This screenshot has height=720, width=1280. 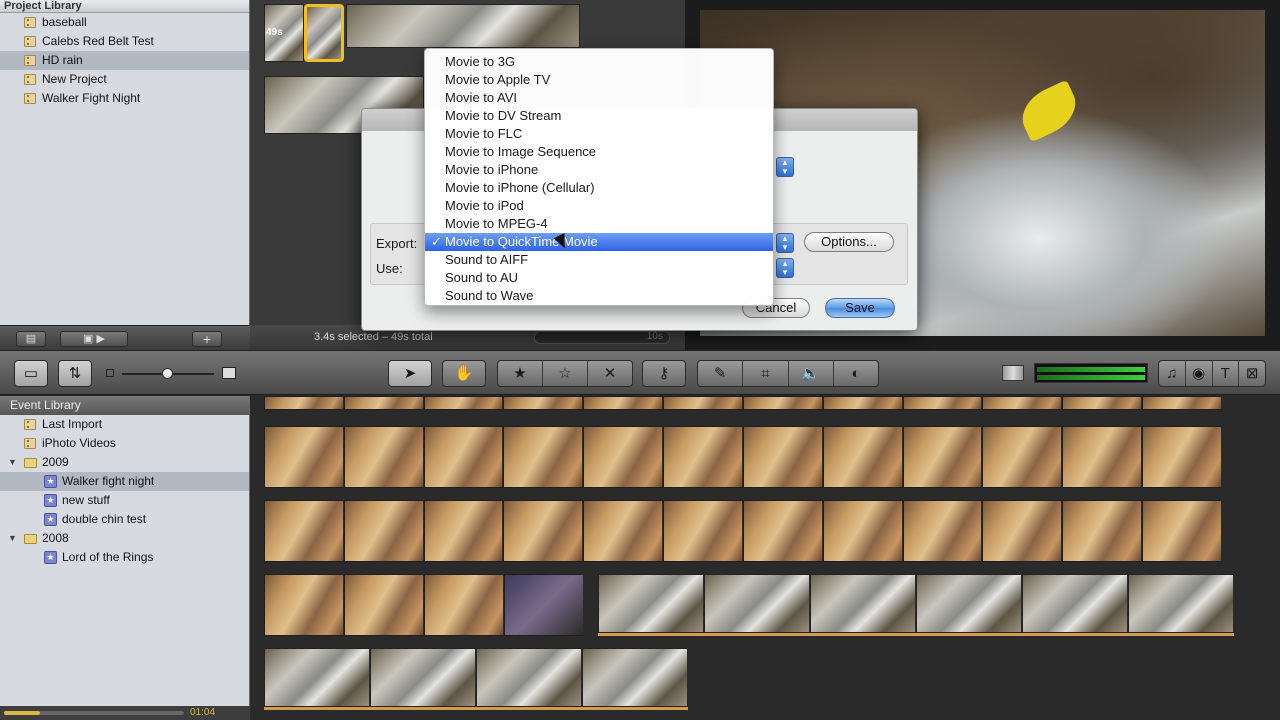 I want to click on project-item-label: Calebs Red Belt Test, so click(x=98, y=41).